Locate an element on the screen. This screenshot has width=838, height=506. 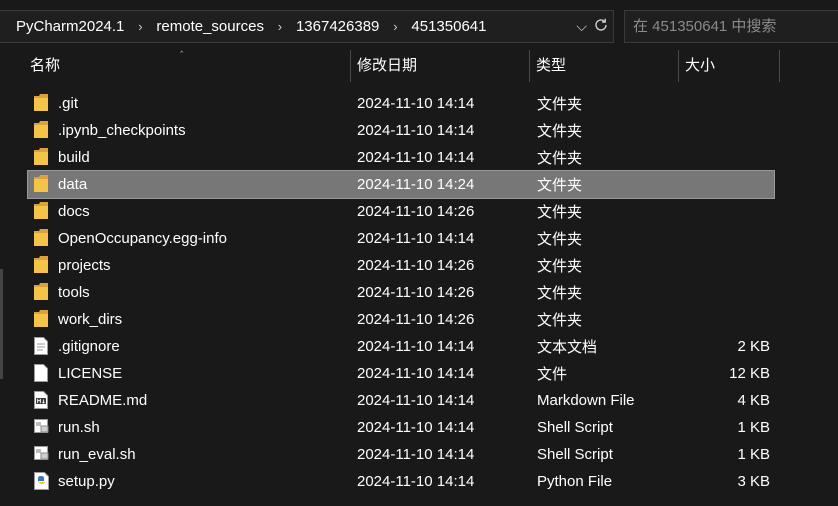
file-row: setup.py 2024-11-10 14:14 Python File 3 KB is located at coordinates (401, 481).